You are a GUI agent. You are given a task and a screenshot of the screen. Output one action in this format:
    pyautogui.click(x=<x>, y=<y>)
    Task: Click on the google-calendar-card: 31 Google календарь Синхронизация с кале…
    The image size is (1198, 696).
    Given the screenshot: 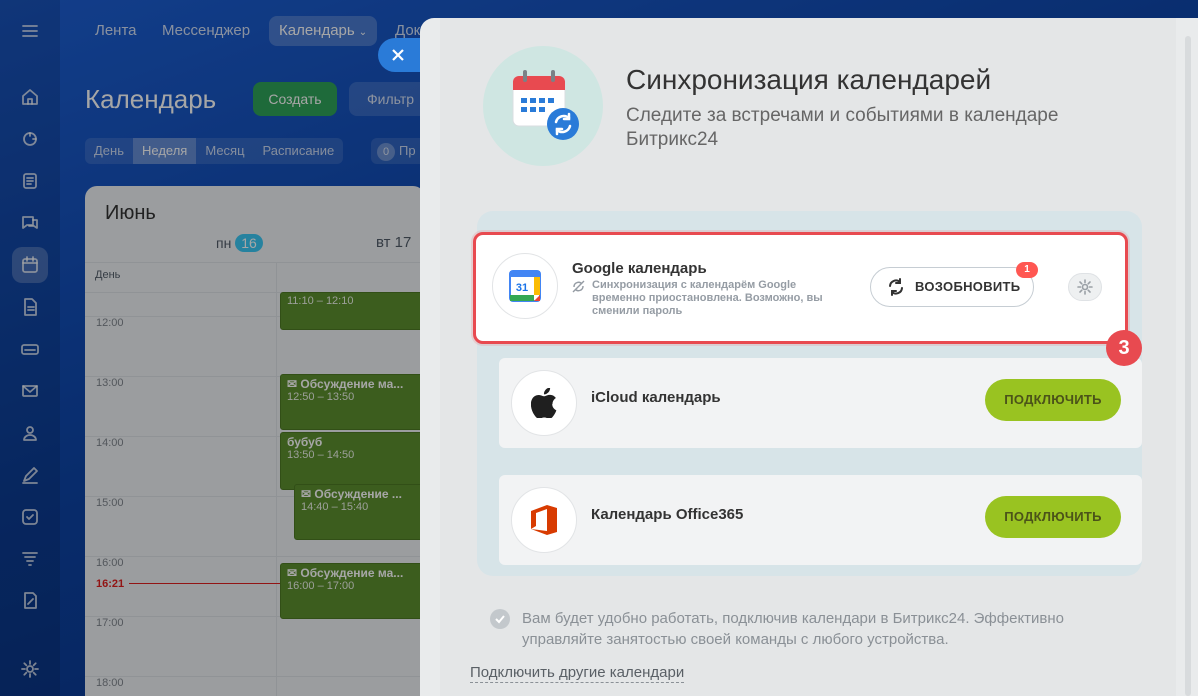 What is the action you would take?
    pyautogui.click(x=800, y=288)
    